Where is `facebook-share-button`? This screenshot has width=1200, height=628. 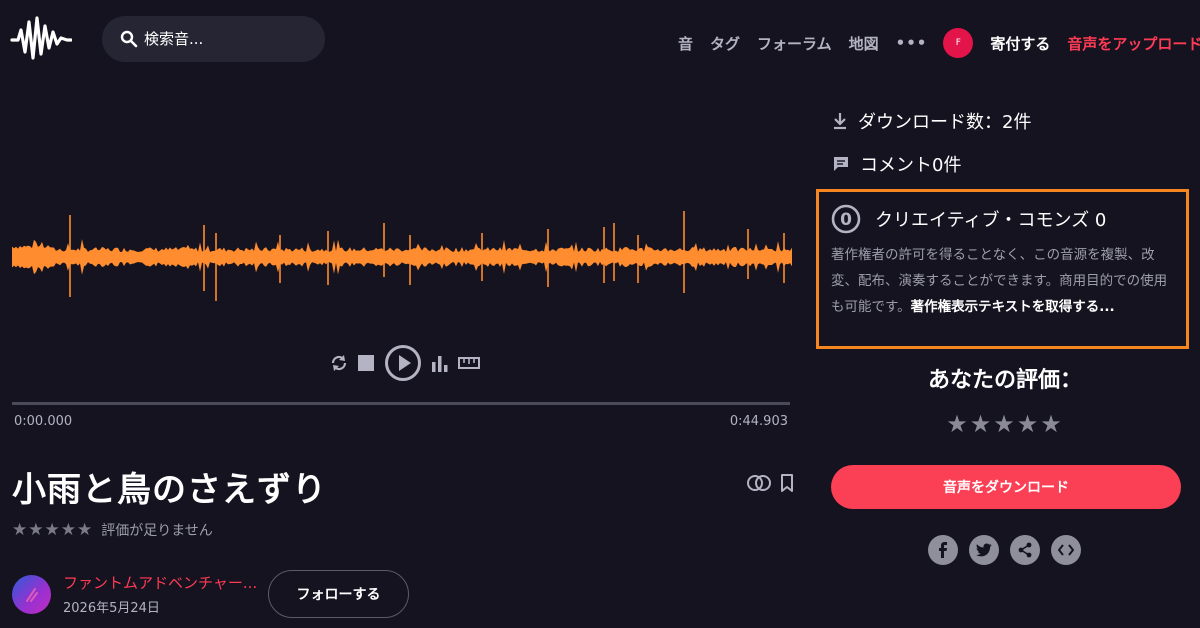 facebook-share-button is located at coordinates (943, 550).